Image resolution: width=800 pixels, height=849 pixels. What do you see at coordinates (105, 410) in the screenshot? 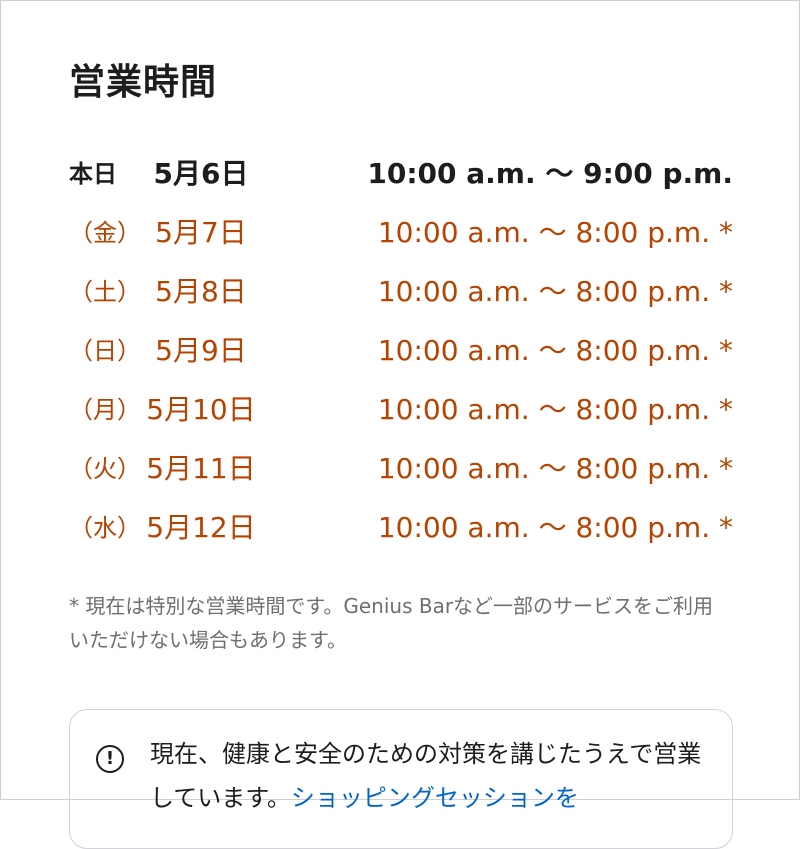
I see `hours-day: （月）` at bounding box center [105, 410].